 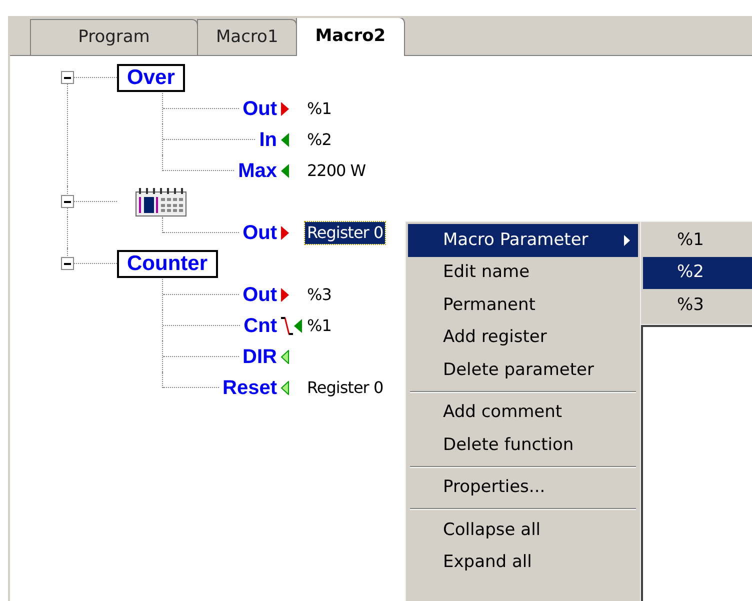 I want to click on parameter-value: %2, so click(x=319, y=139).